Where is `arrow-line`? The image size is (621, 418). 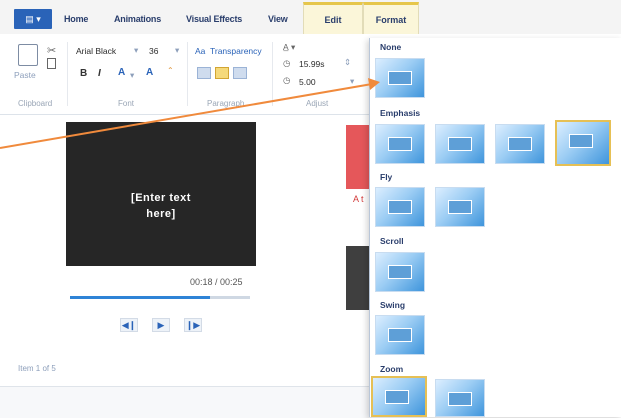 arrow-line is located at coordinates (186, 116).